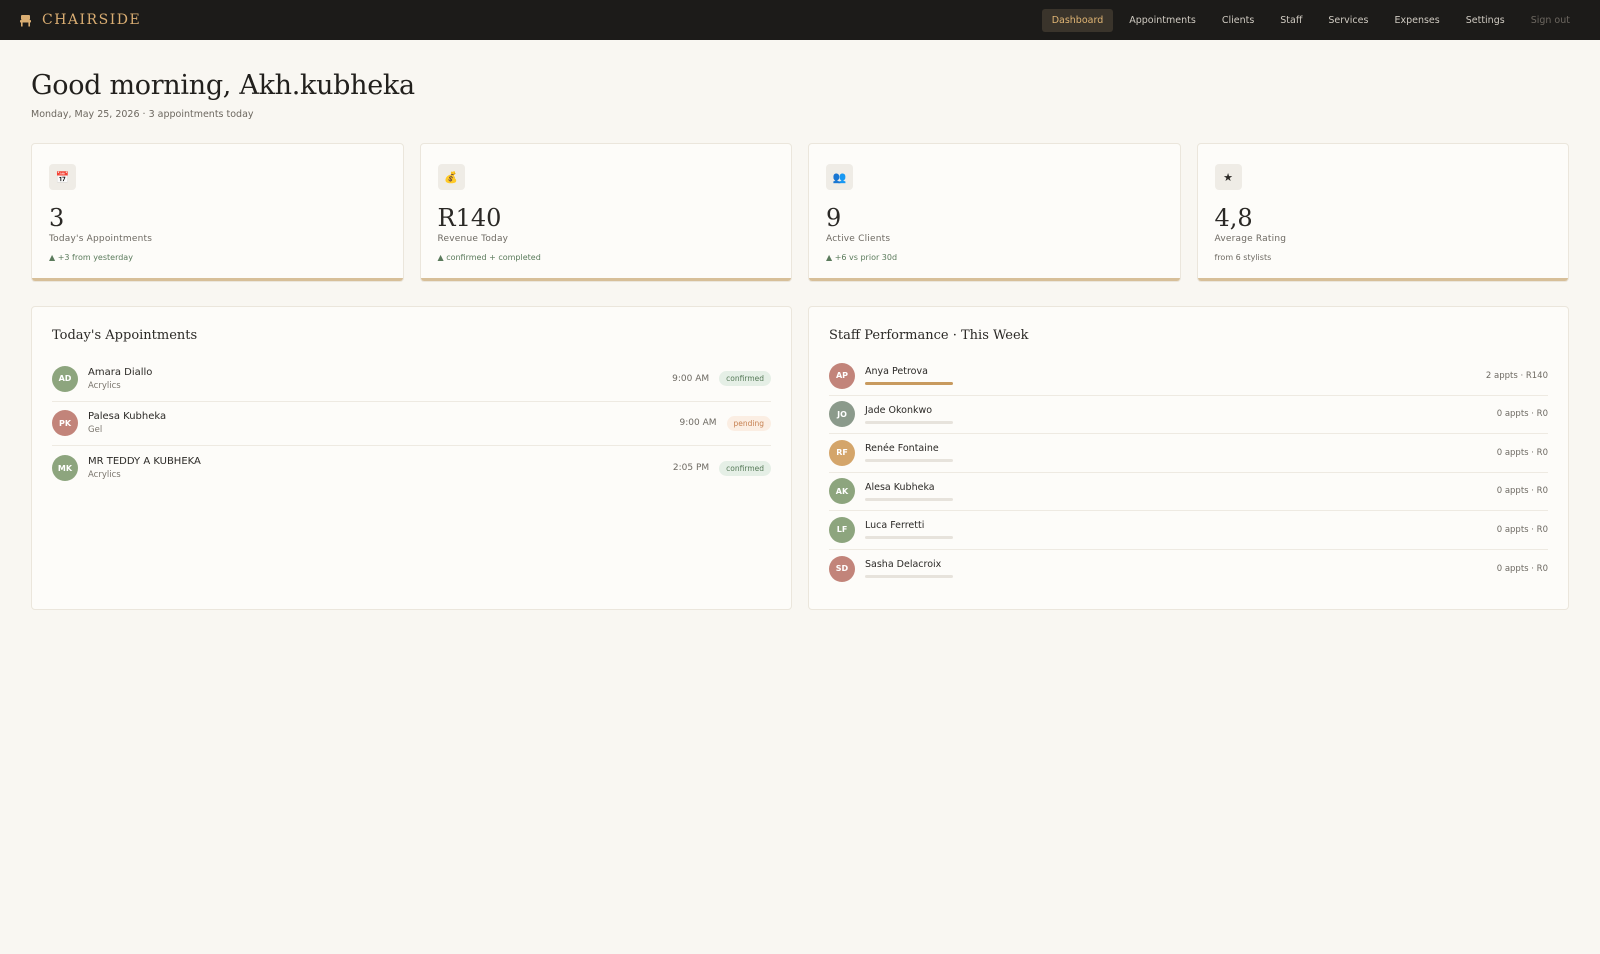 Image resolution: width=1600 pixels, height=954 pixels. I want to click on panel-title: Staff Performance · This Week, so click(929, 335).